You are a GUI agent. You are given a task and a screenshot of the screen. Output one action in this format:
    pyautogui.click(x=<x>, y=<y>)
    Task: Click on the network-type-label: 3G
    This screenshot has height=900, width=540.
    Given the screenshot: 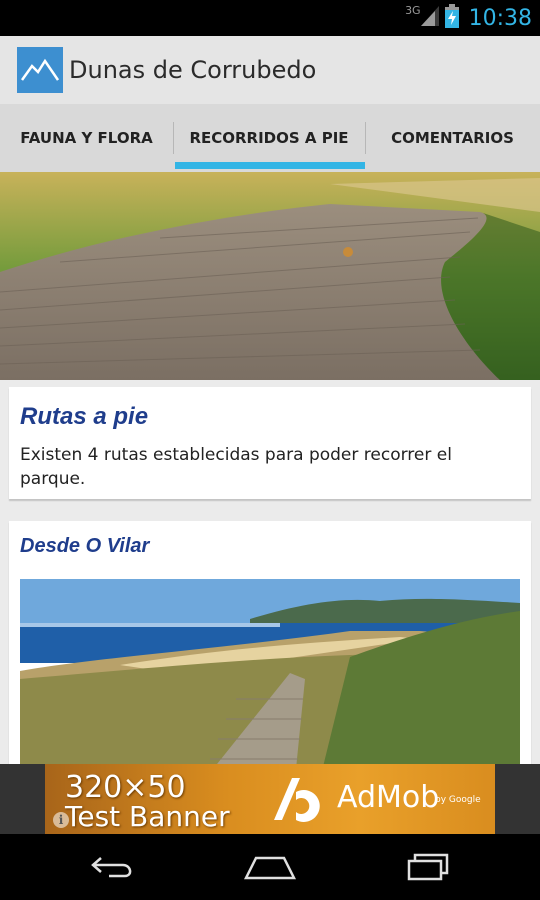 What is the action you would take?
    pyautogui.click(x=413, y=10)
    